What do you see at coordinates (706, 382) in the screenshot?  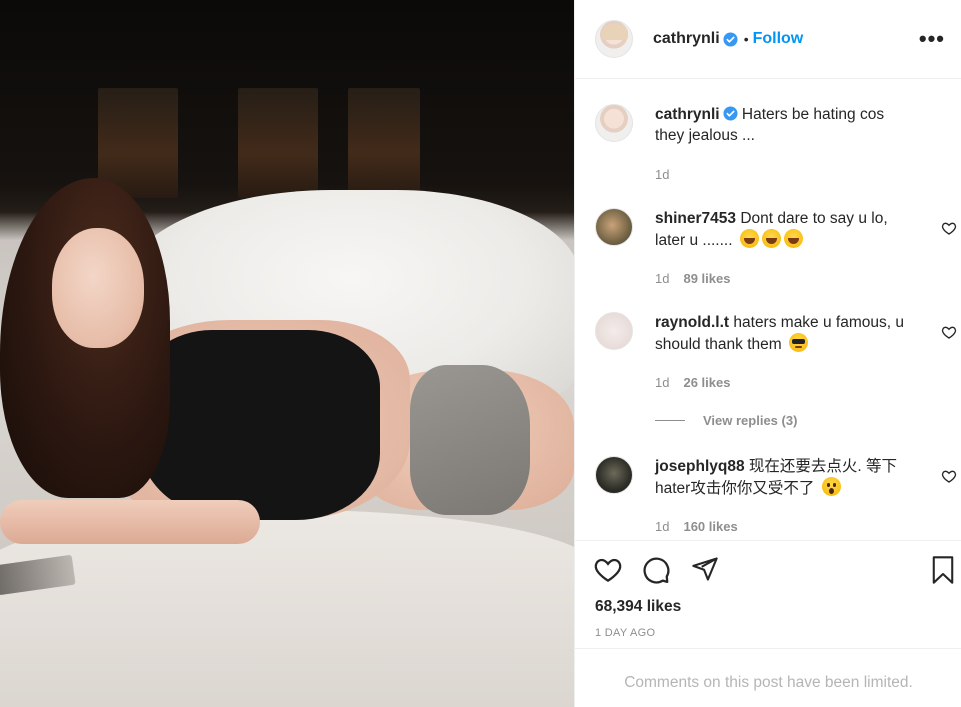 I see `comment-likes: 26 likes` at bounding box center [706, 382].